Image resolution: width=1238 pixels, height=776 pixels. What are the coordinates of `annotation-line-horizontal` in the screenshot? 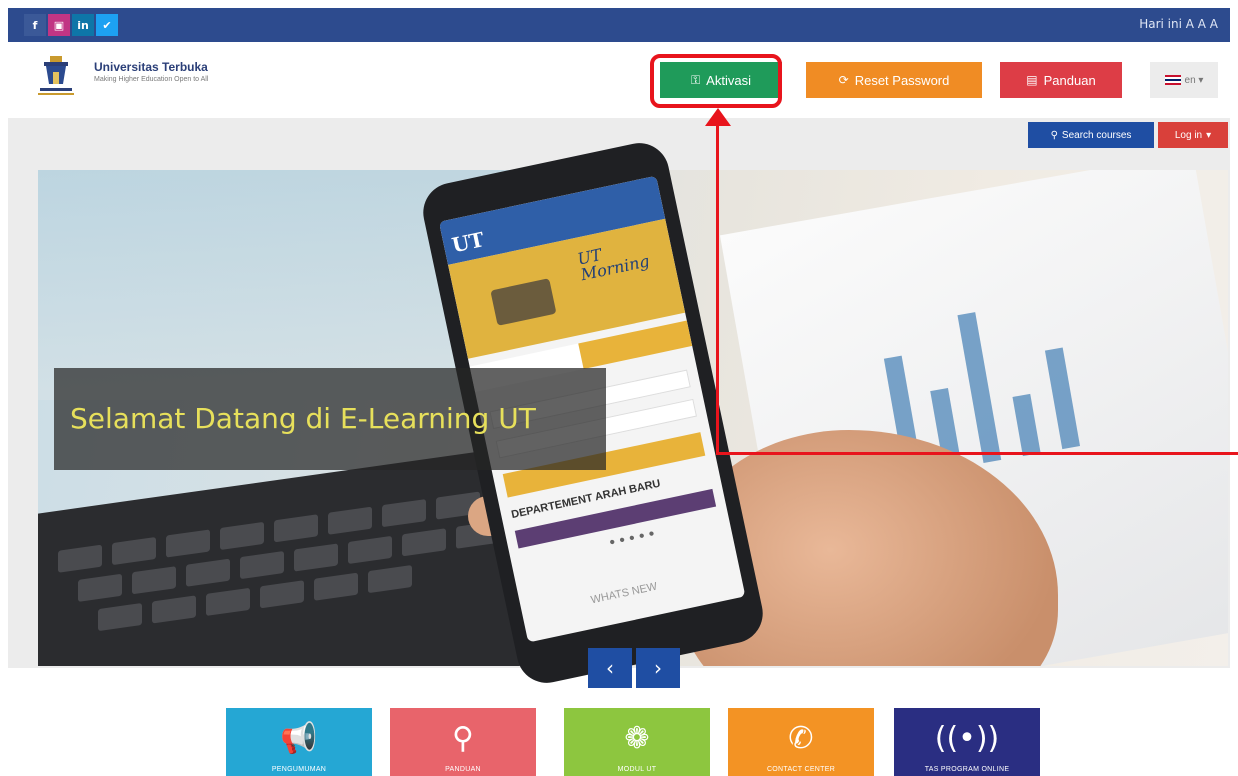 It's located at (977, 453).